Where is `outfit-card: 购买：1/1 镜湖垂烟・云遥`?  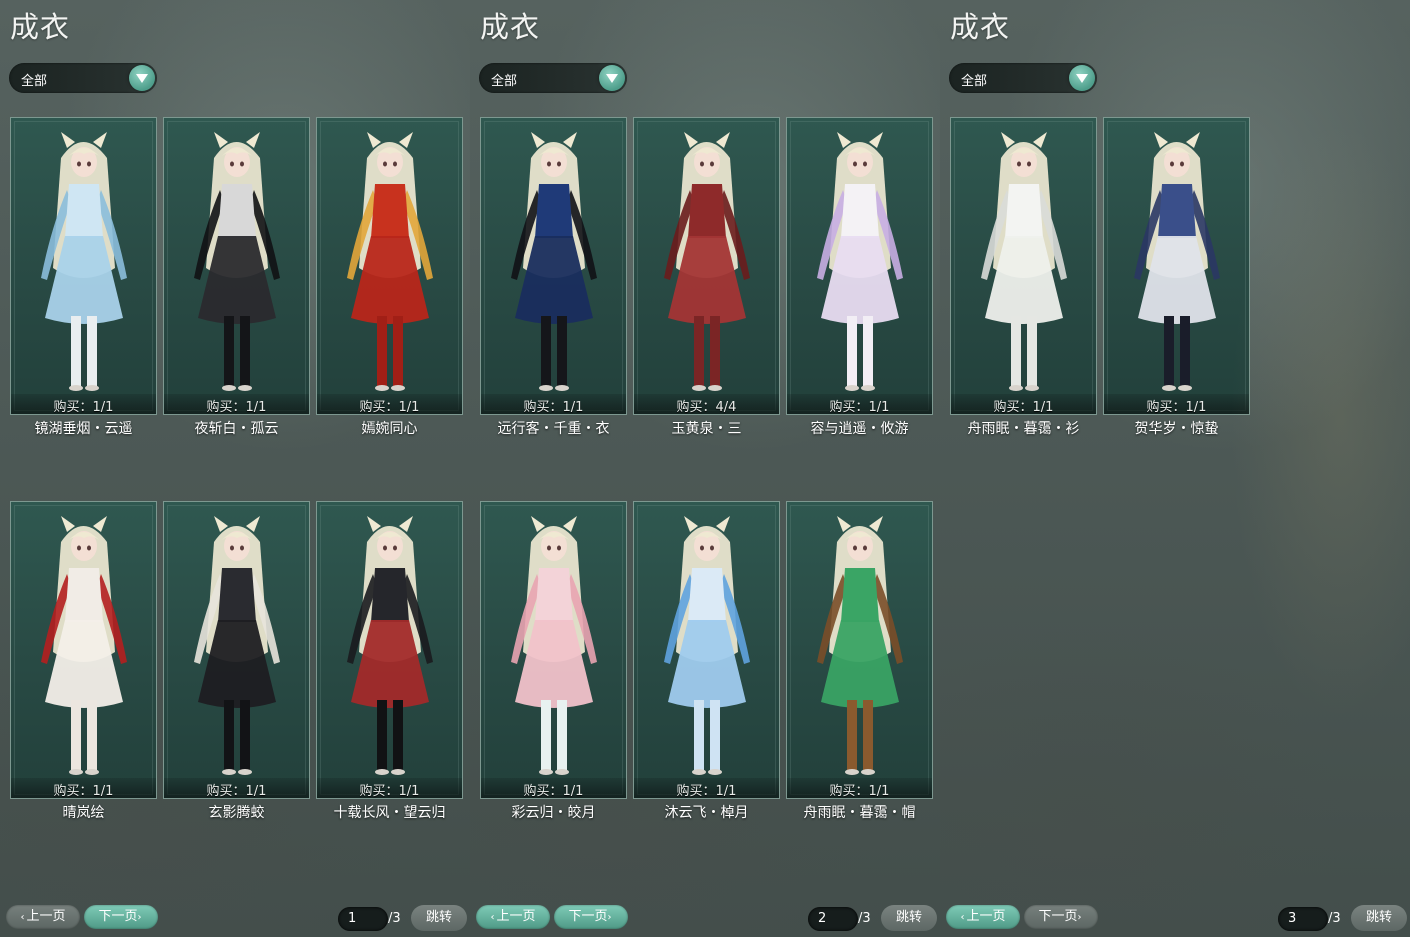 outfit-card: 购买：1/1 镜湖垂烟・云遥 is located at coordinates (83, 277).